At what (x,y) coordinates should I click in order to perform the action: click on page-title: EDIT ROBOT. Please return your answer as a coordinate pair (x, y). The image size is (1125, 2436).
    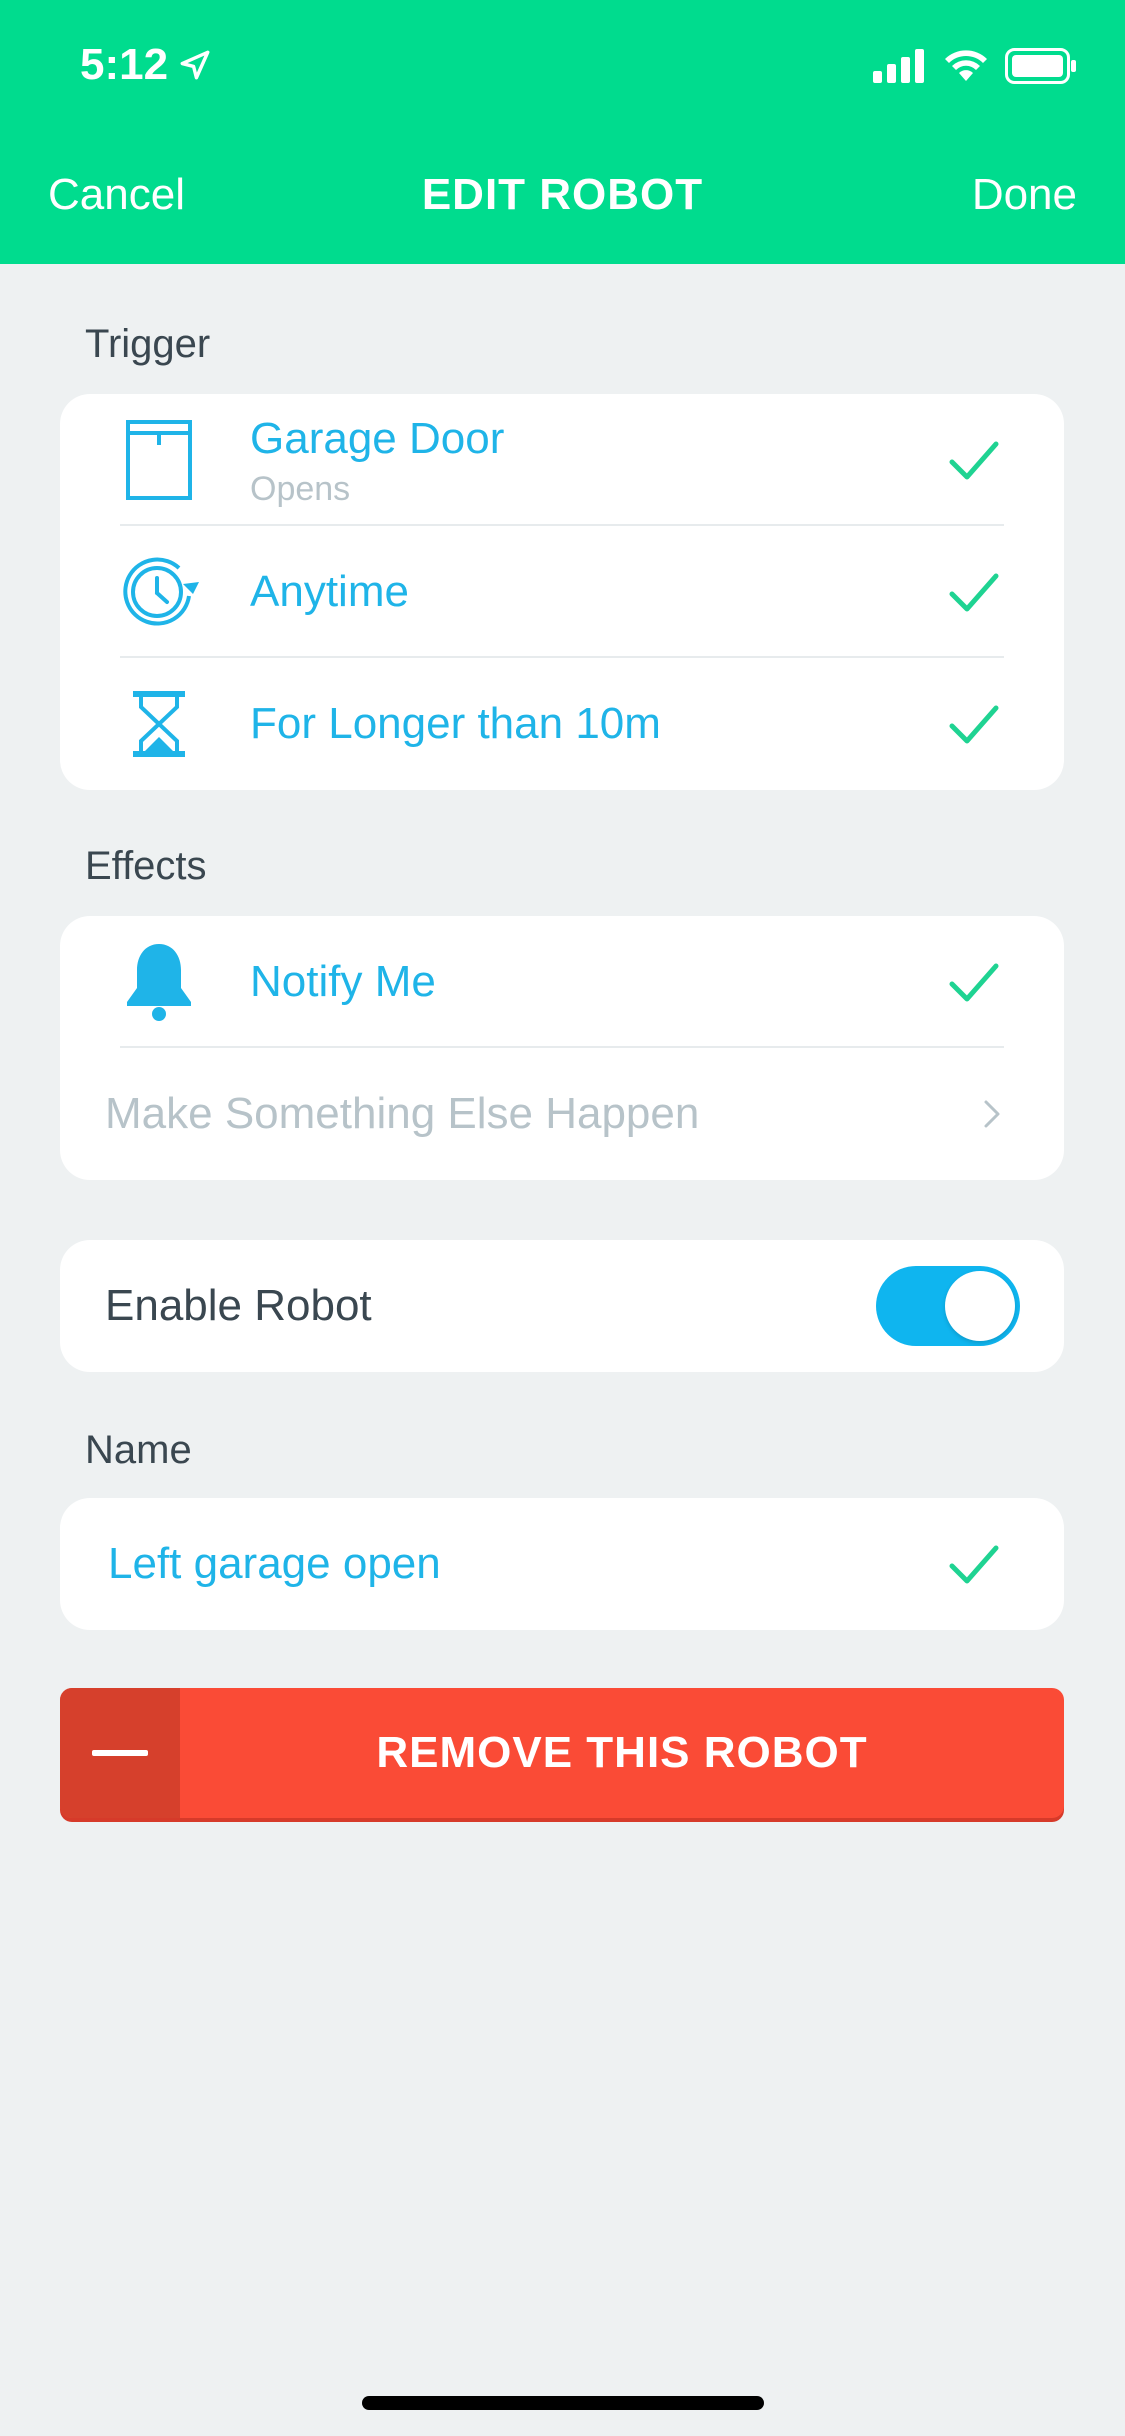
    Looking at the image, I should click on (562, 194).